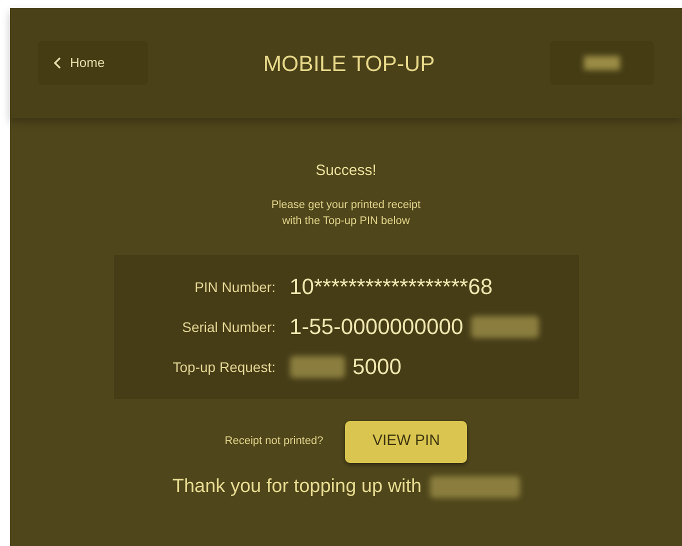 This screenshot has height=546, width=682. I want to click on header-button, so click(602, 63).